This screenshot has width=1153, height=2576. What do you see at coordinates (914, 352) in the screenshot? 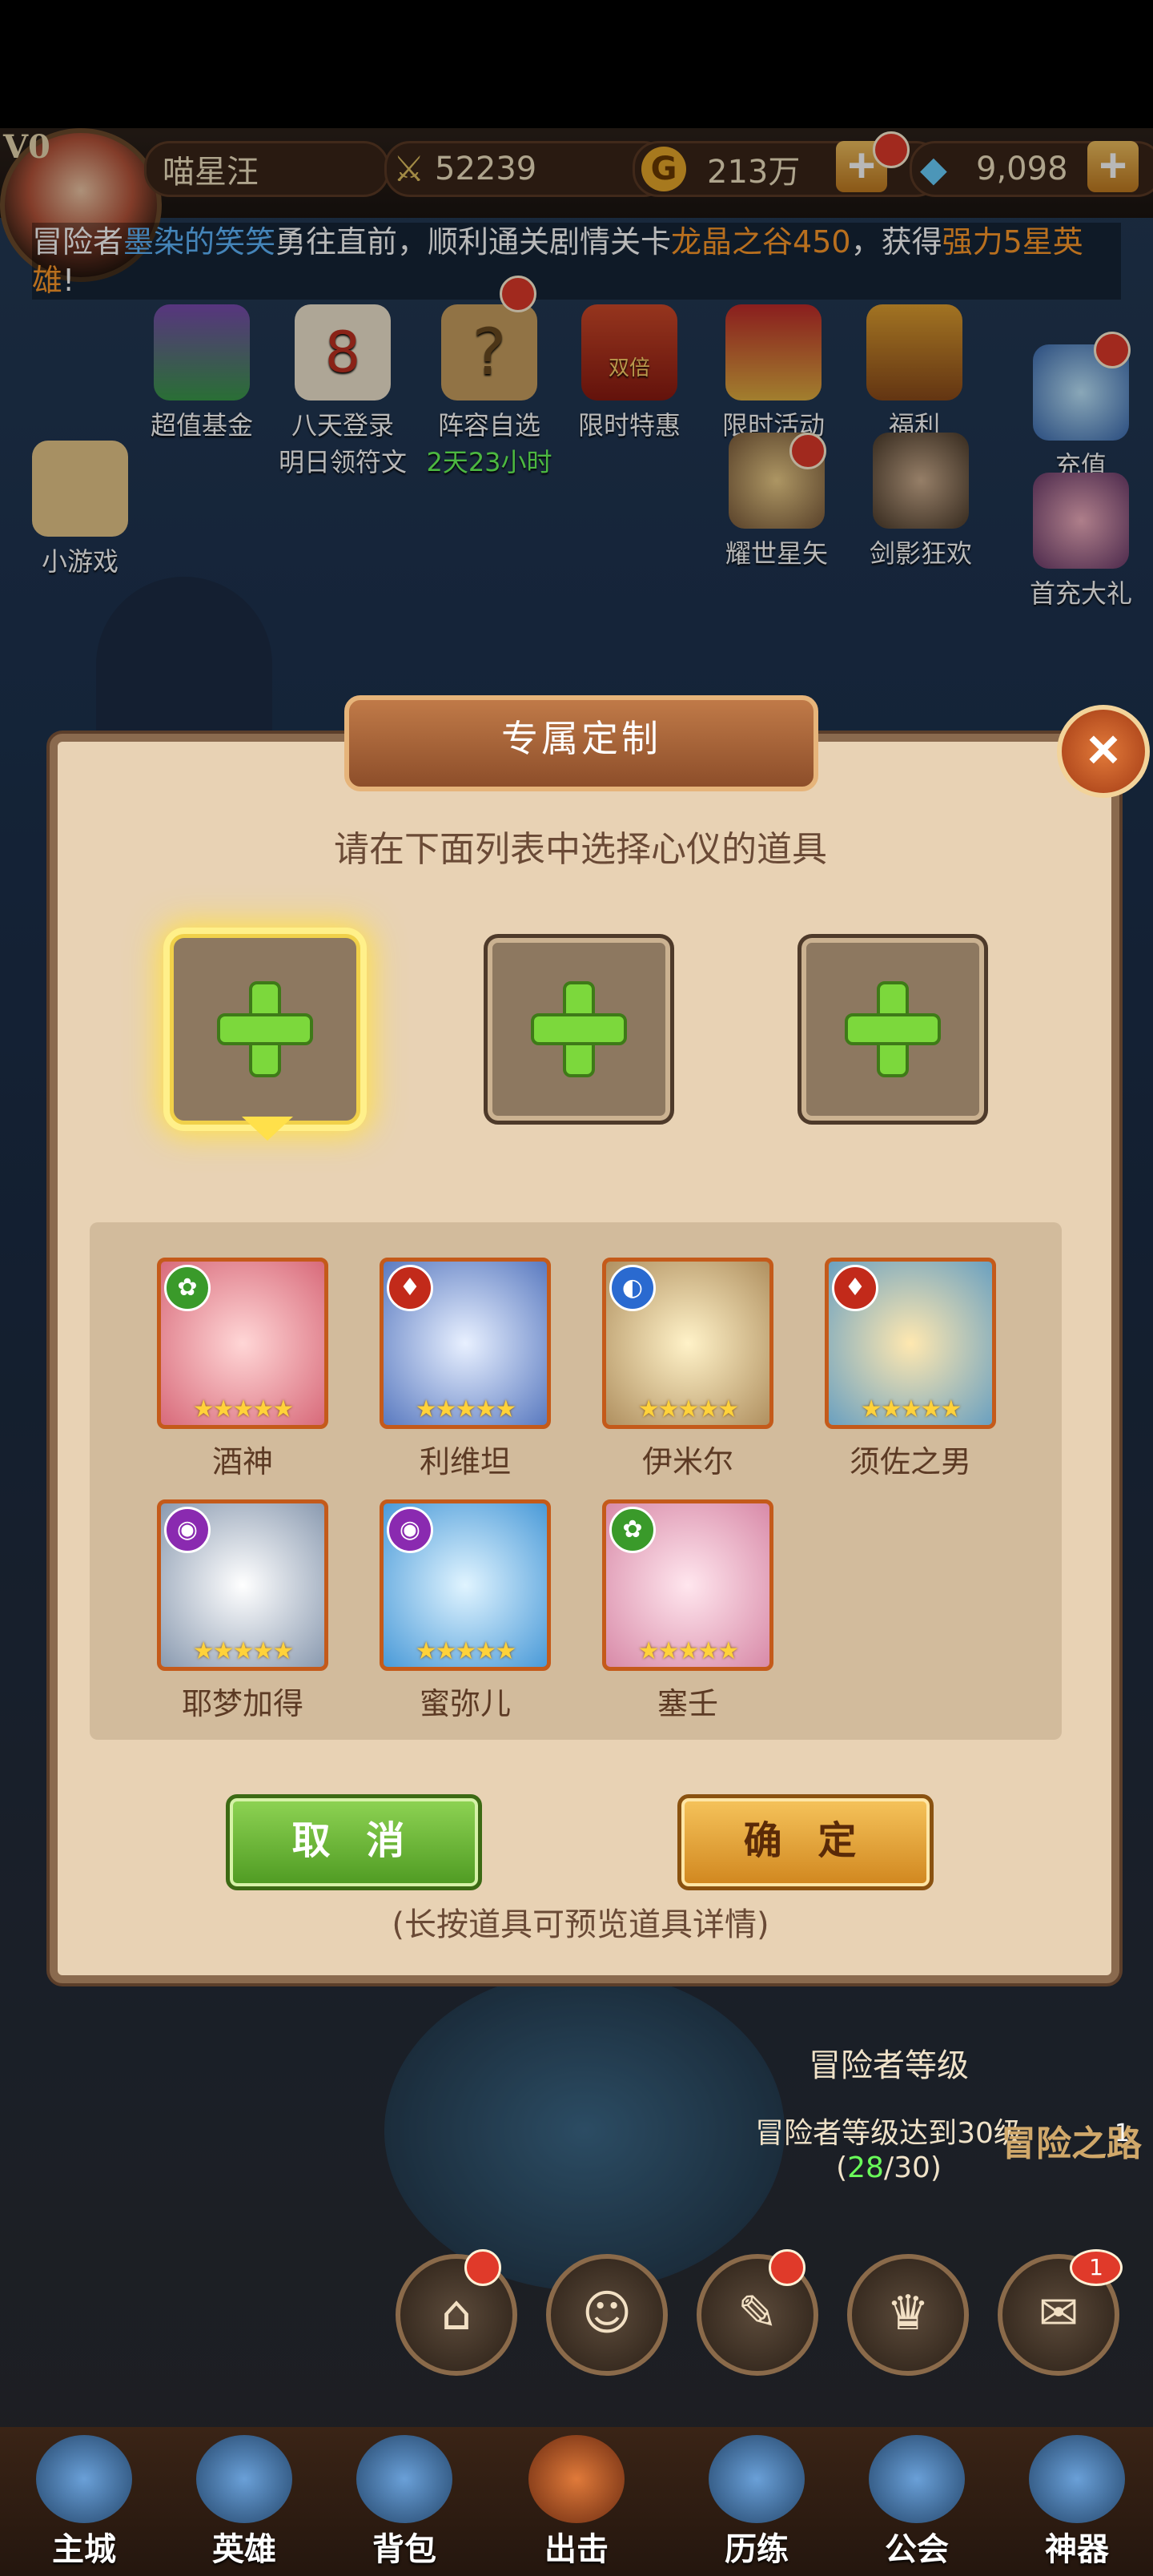
I see `treasure-chest-icon` at bounding box center [914, 352].